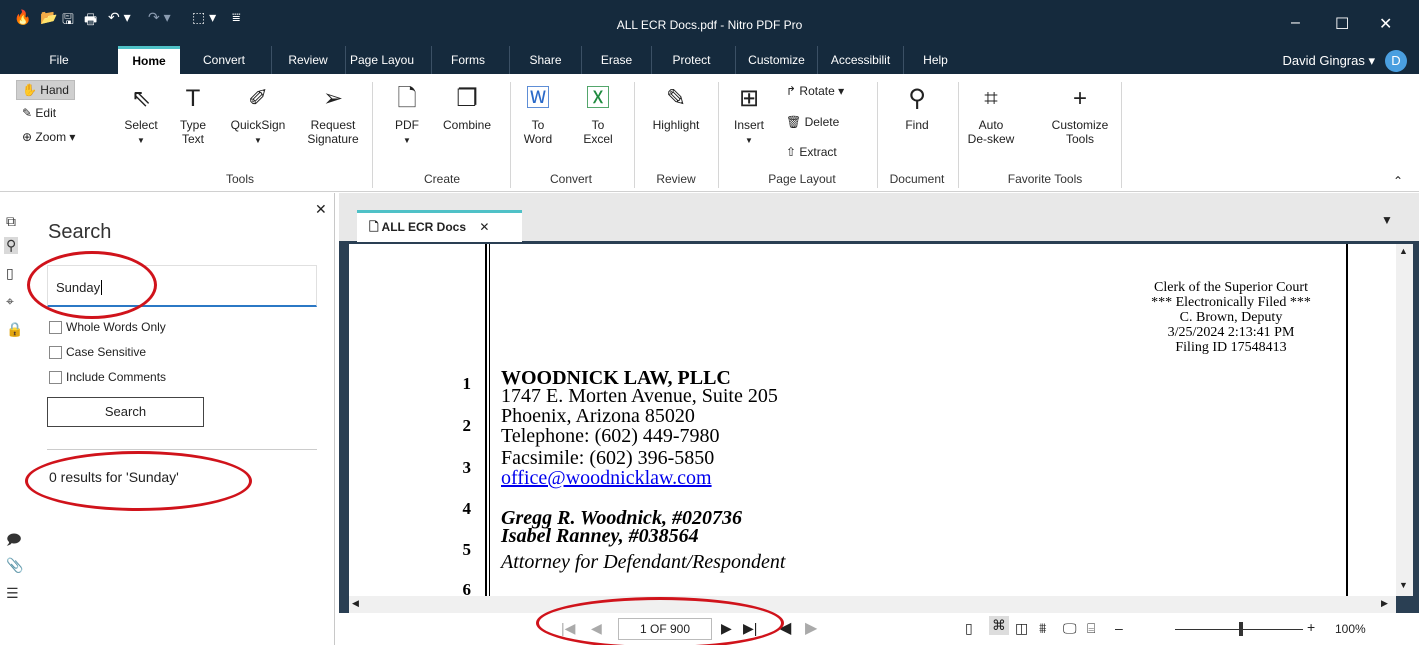  Describe the element at coordinates (149, 60) in the screenshot. I see `menu-home: Home` at that location.